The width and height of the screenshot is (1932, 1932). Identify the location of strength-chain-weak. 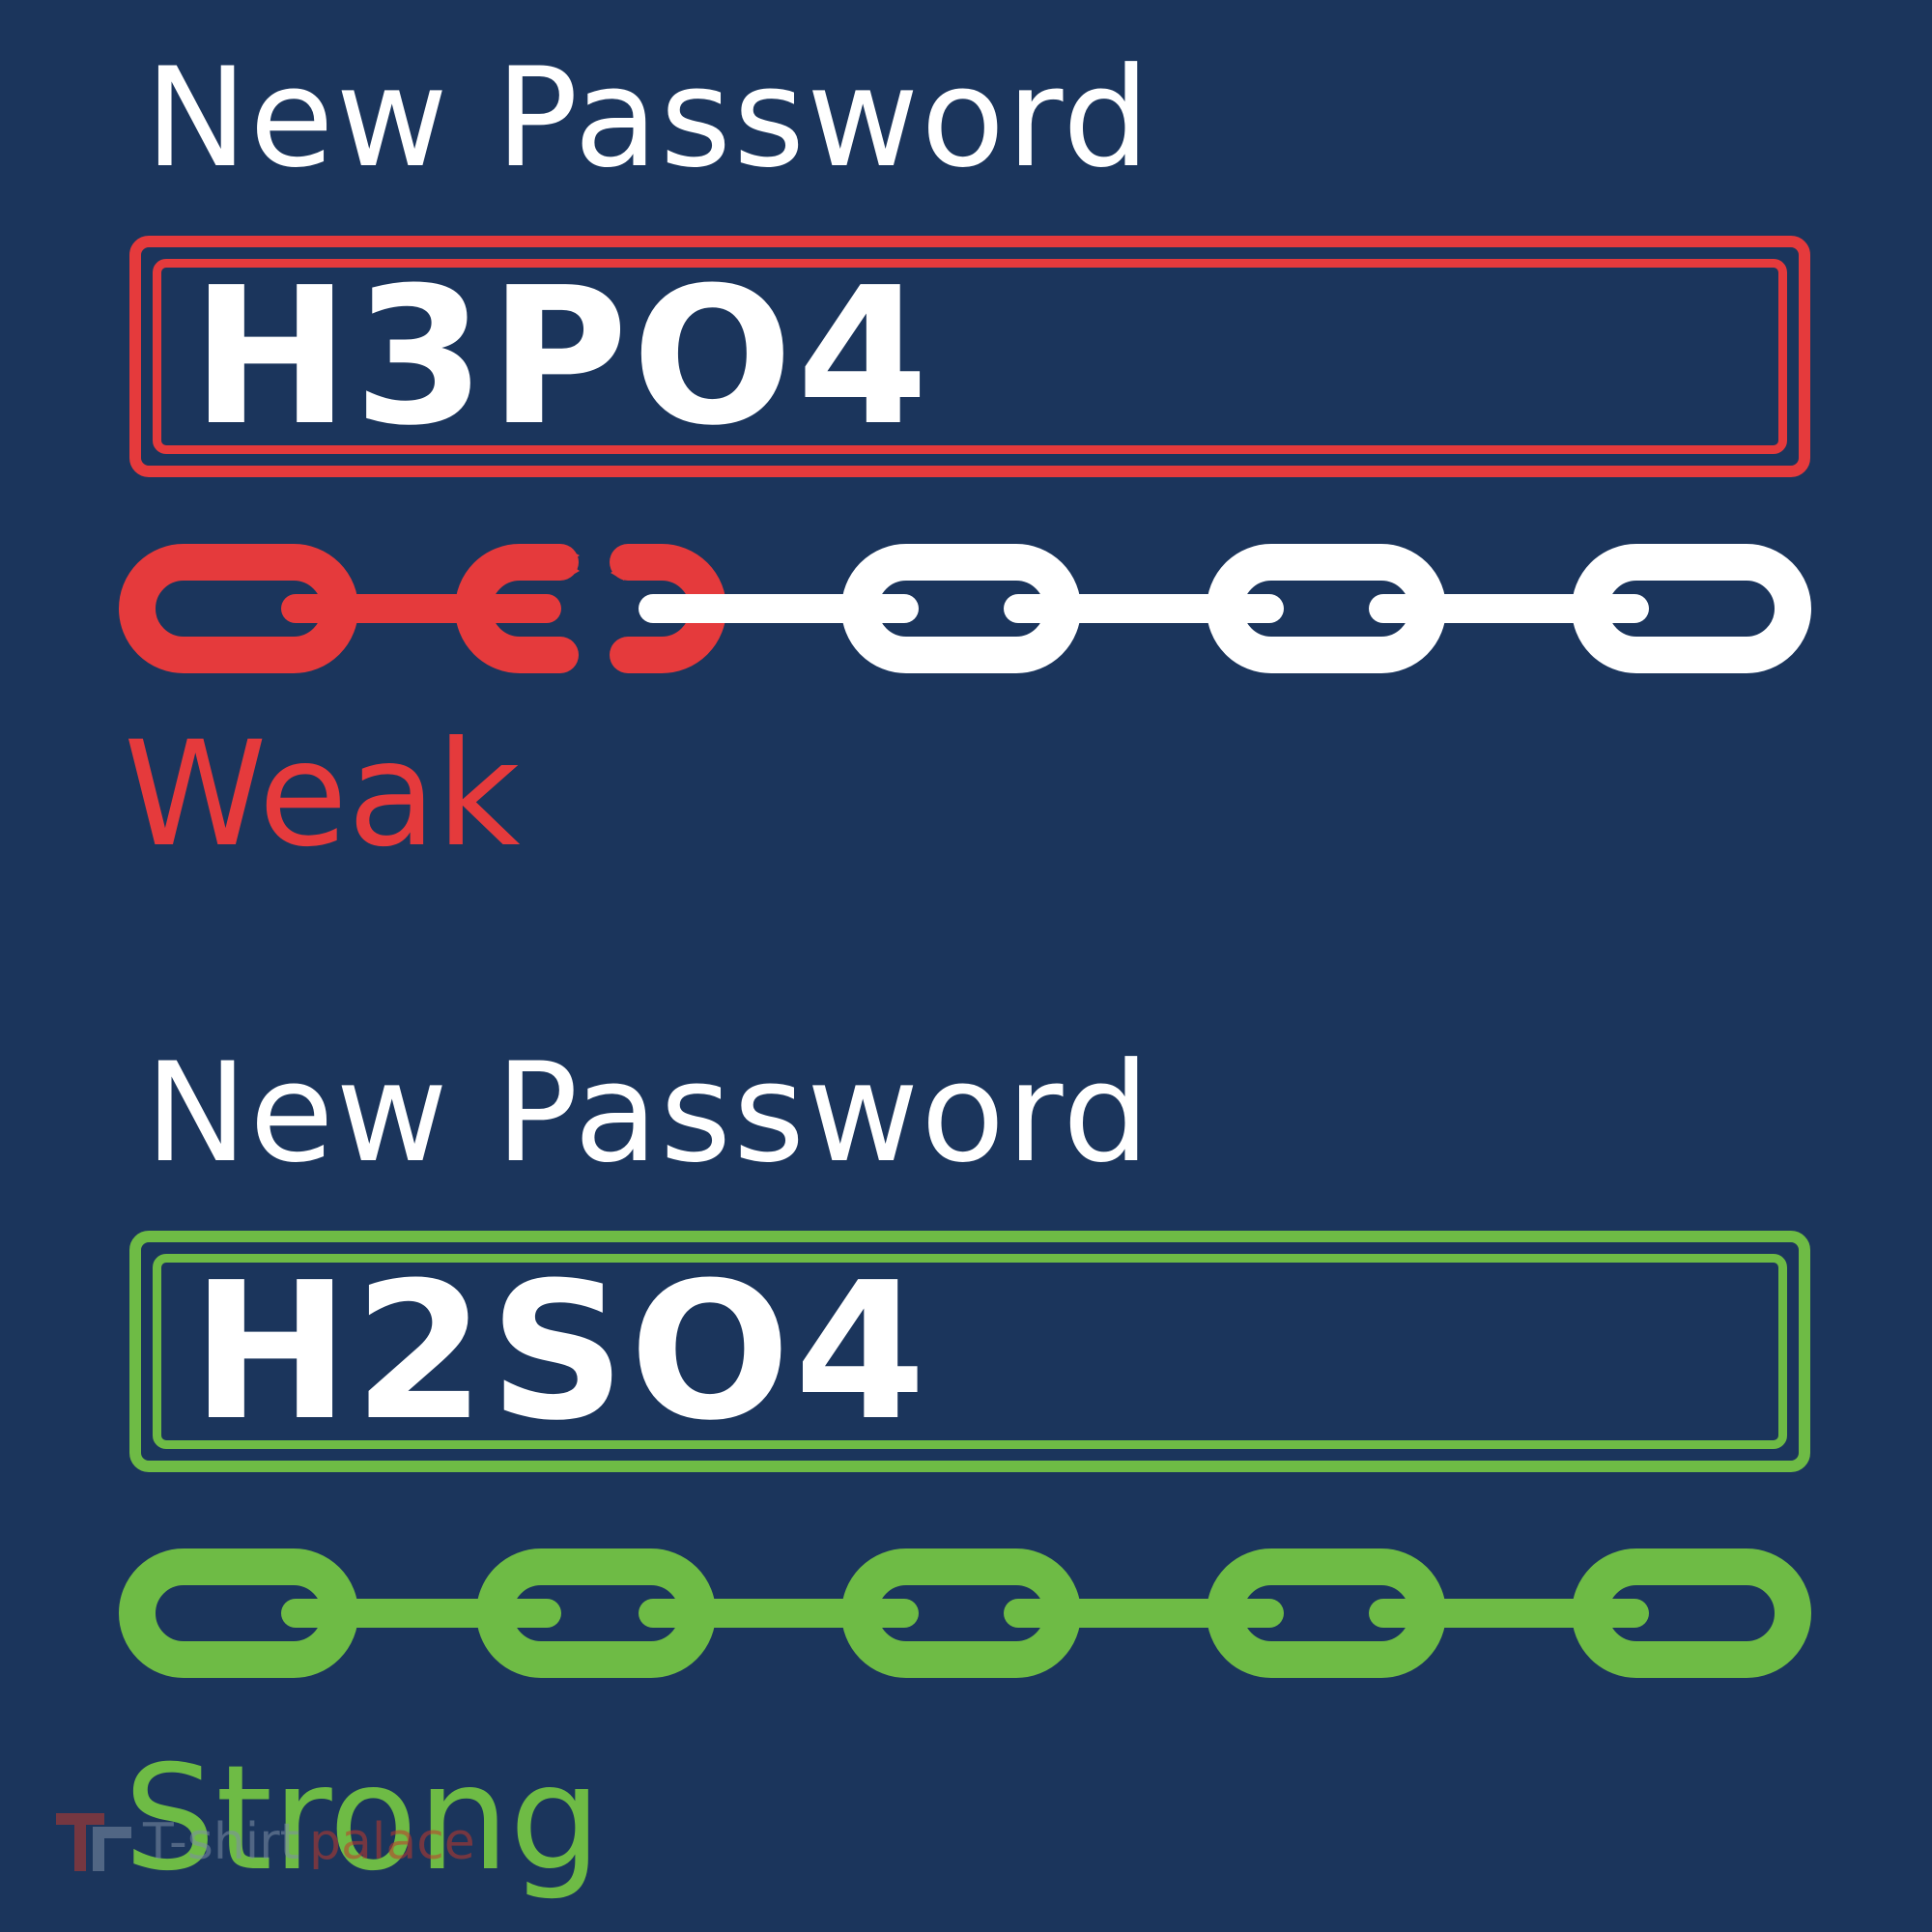
(965, 608).